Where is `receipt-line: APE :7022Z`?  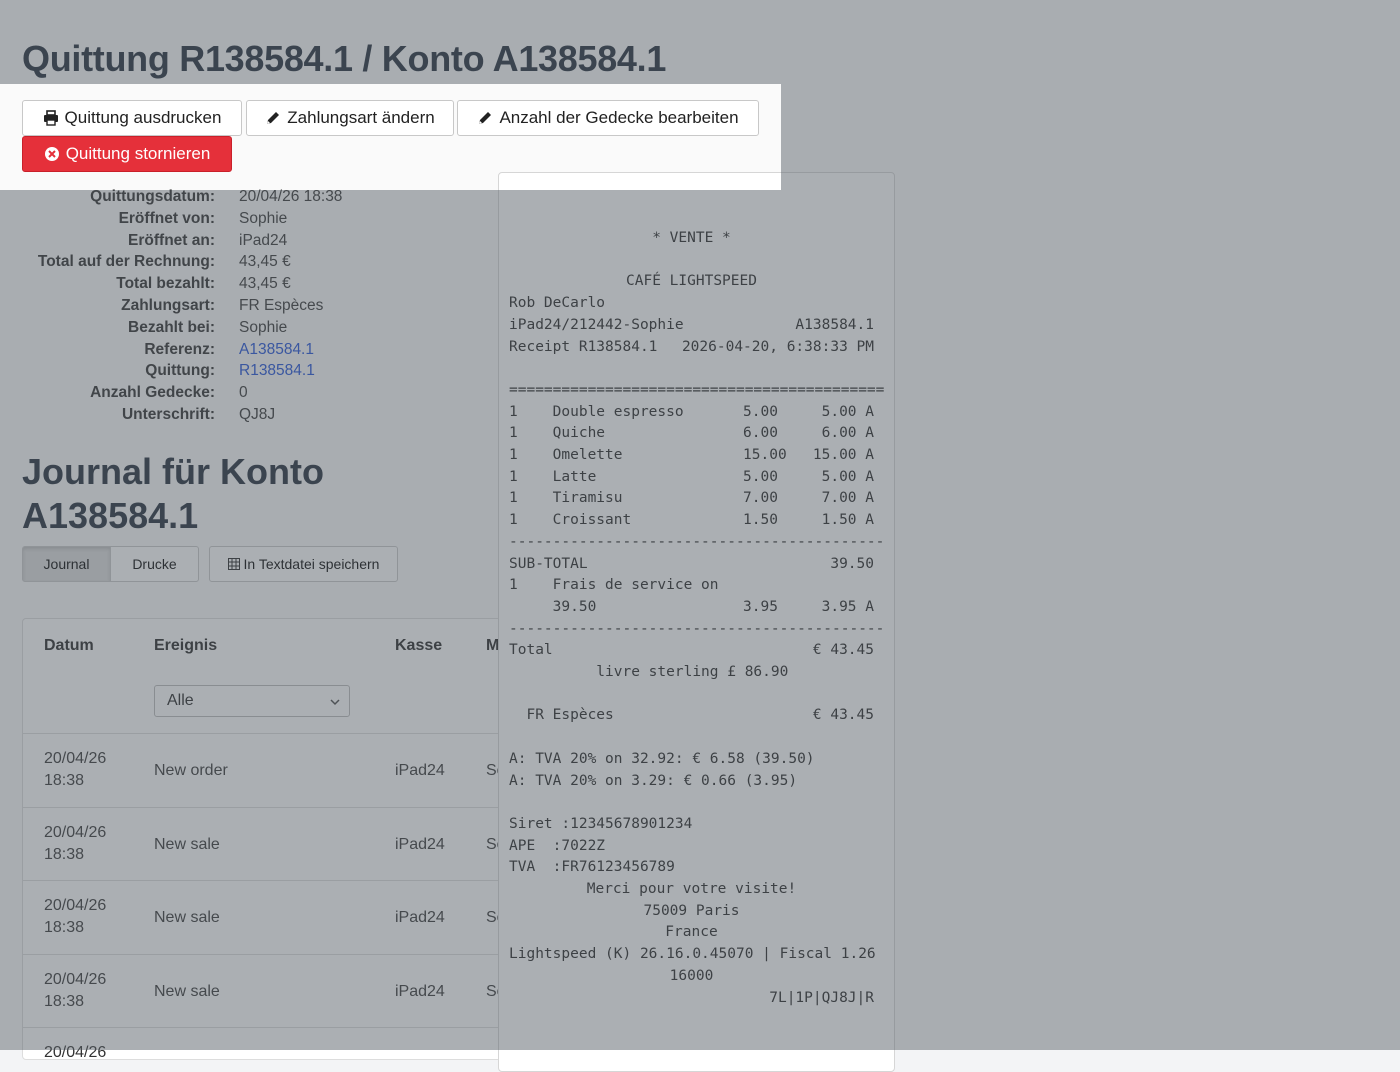
receipt-line: APE :7022Z is located at coordinates (691, 846).